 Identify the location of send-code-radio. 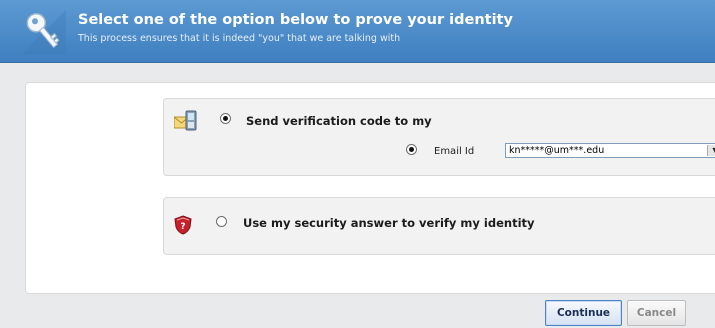
(225, 118).